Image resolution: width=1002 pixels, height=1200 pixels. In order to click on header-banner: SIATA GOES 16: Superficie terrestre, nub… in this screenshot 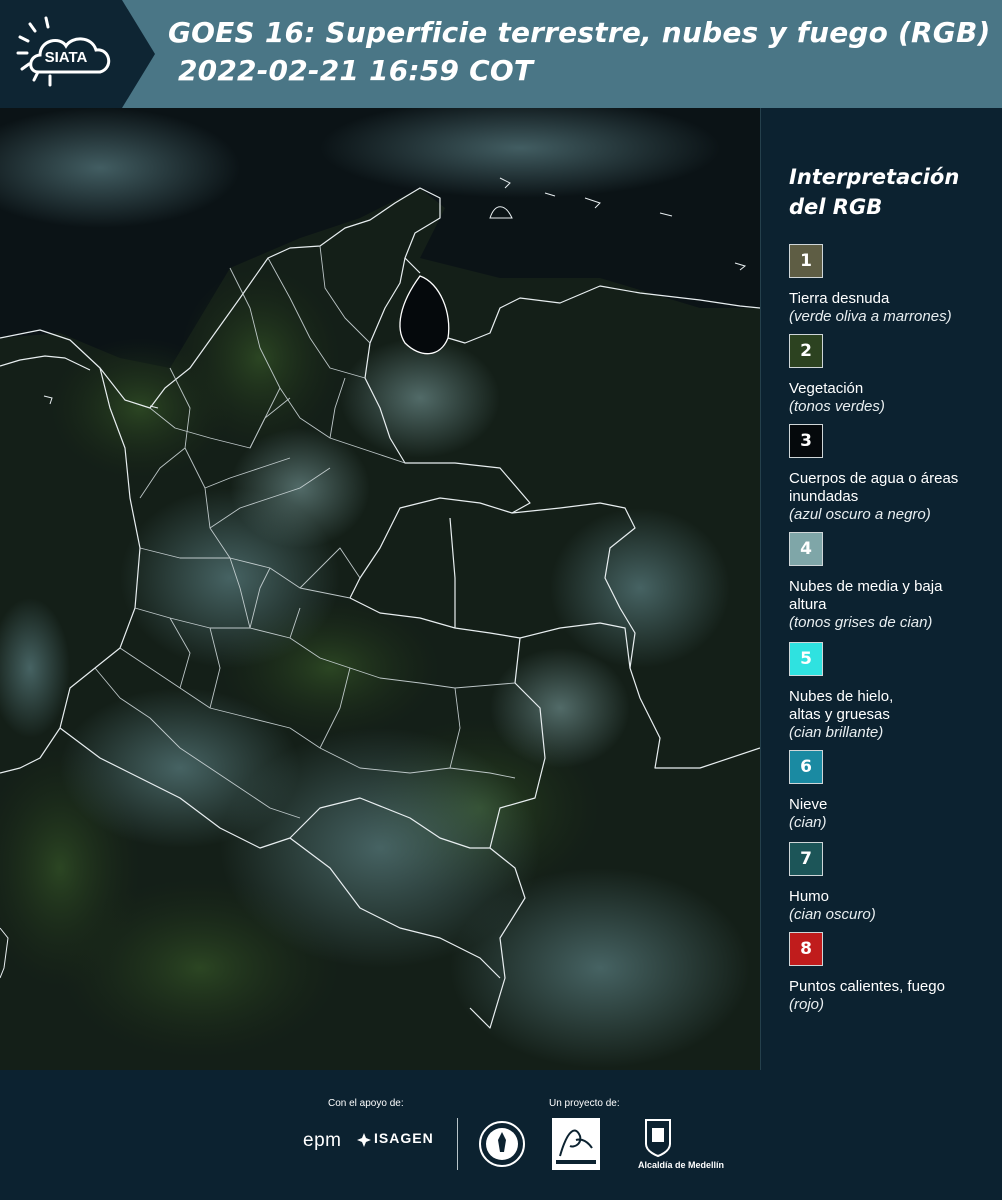, I will do `click(501, 54)`.